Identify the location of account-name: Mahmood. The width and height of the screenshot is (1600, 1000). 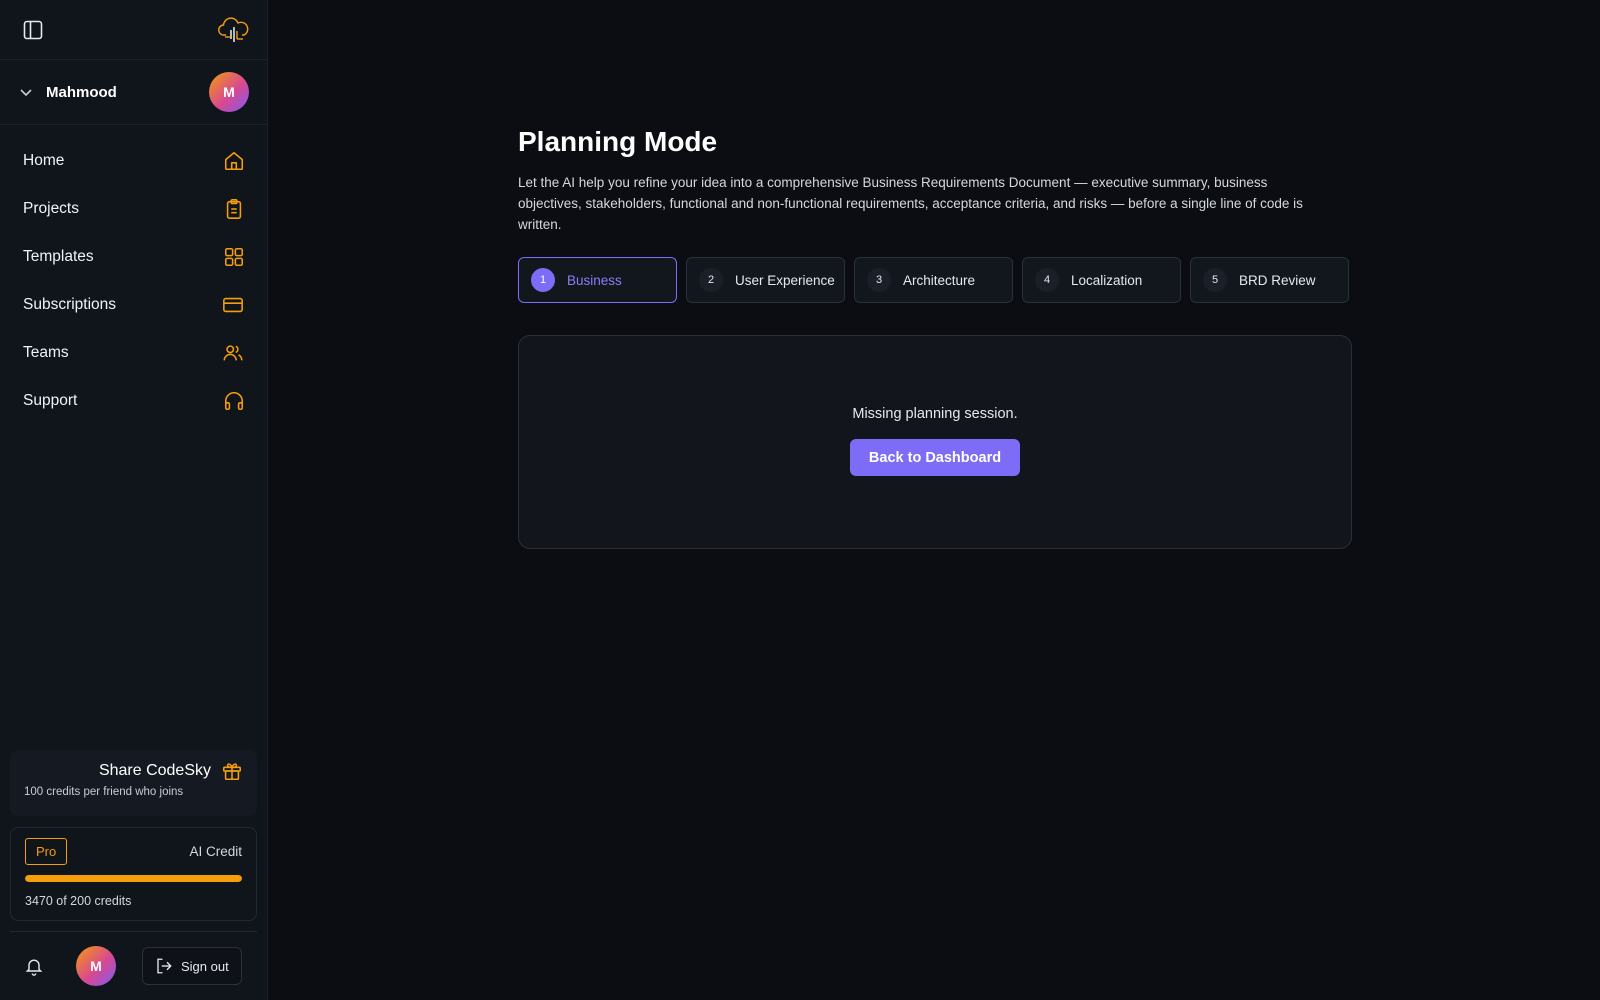
(81, 92).